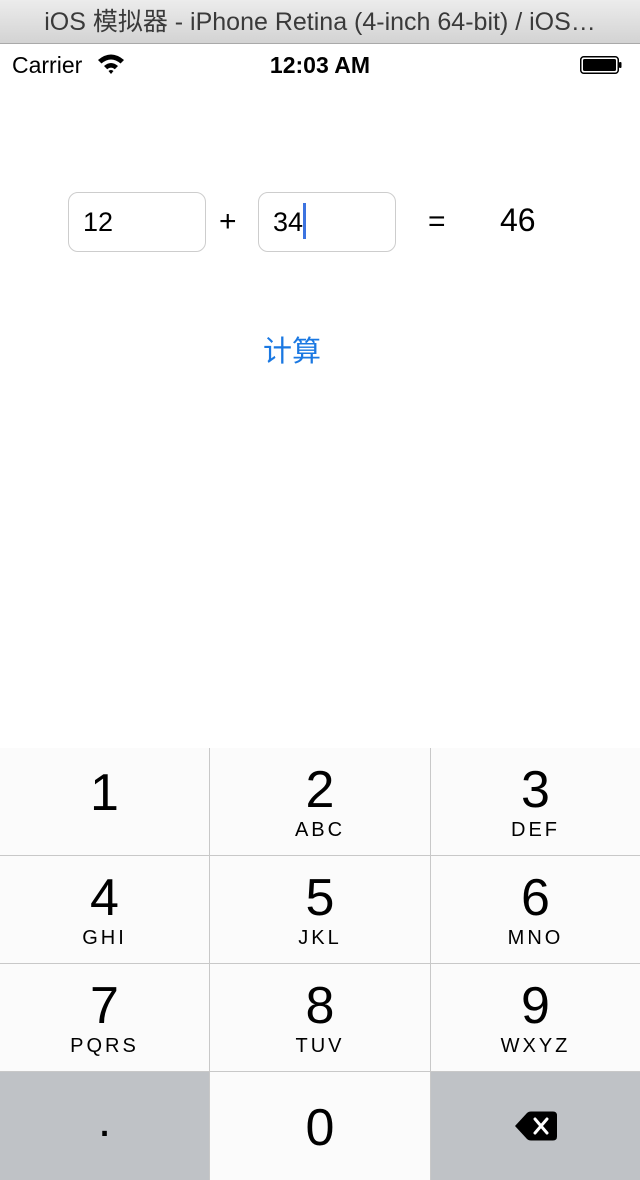  I want to click on key-7: 7 PQRS, so click(105, 1018).